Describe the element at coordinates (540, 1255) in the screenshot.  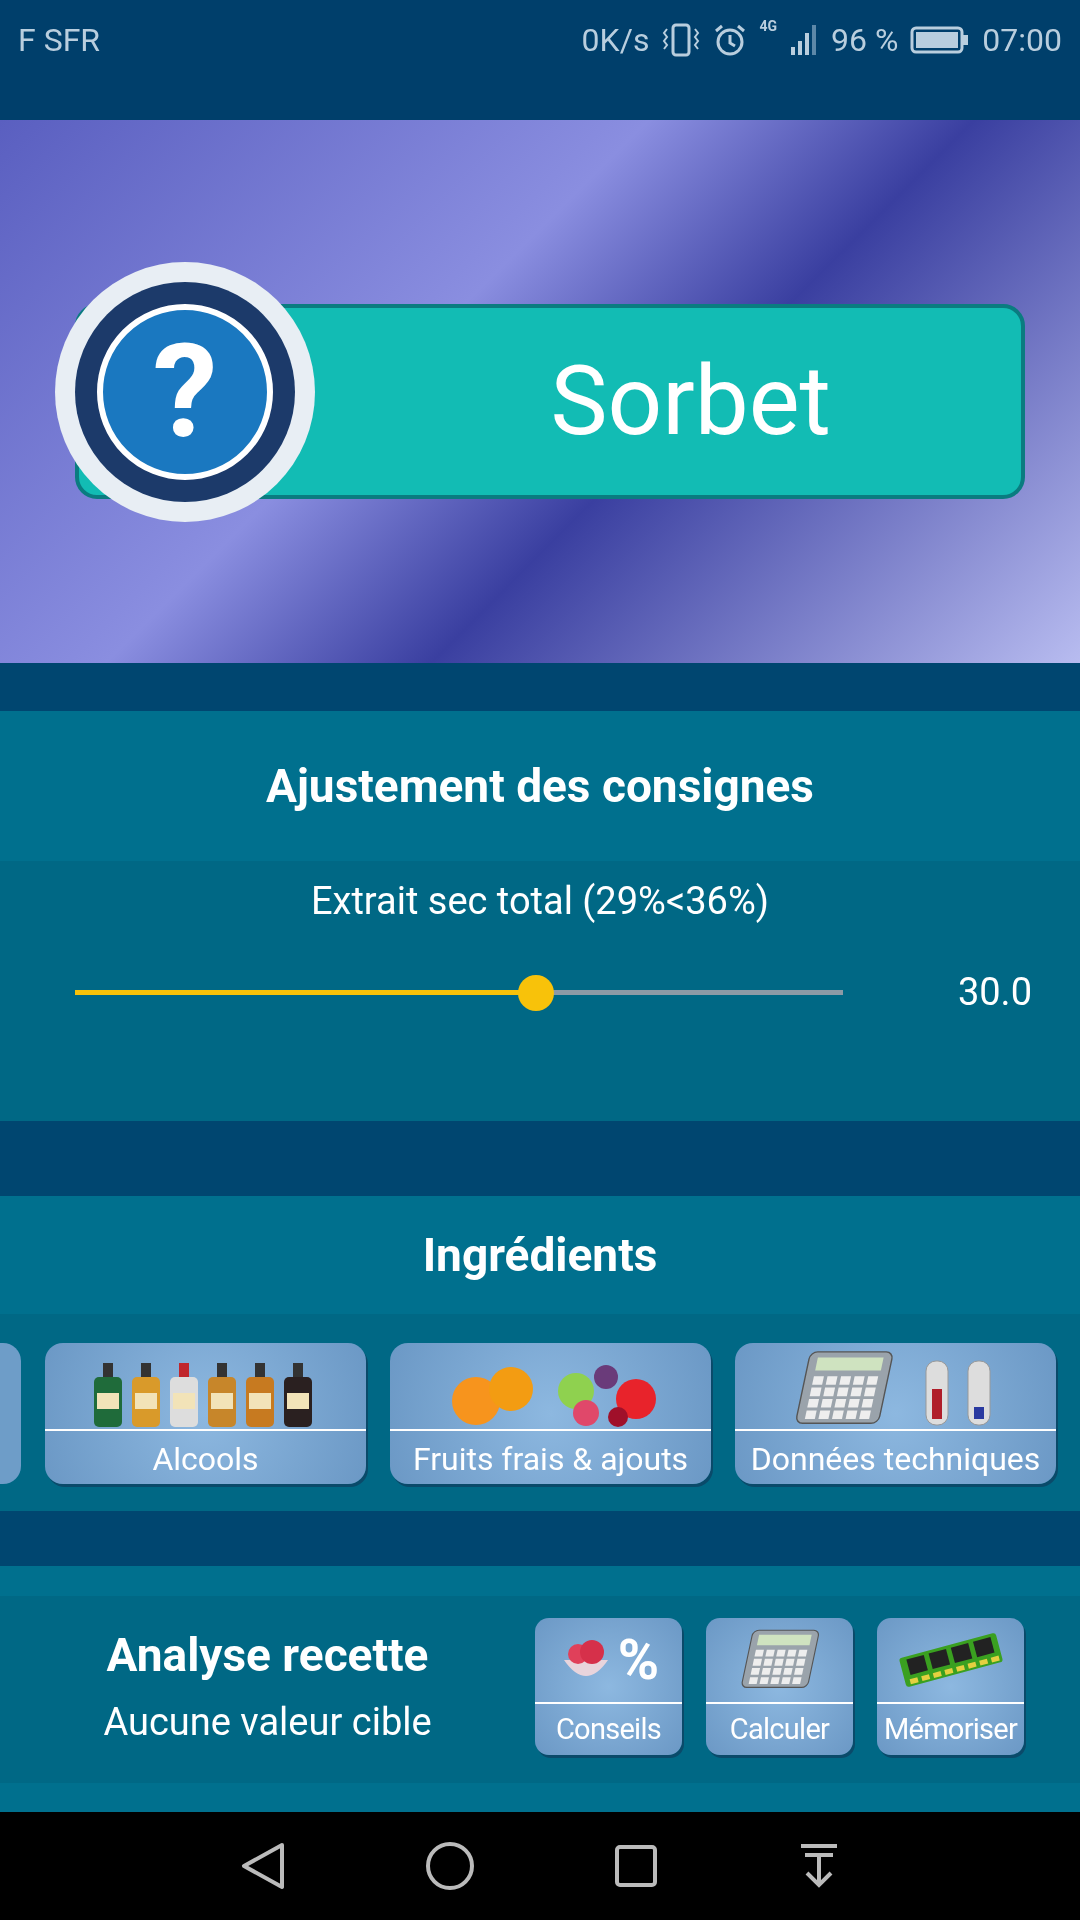
I see `section-title: Ingrédients` at that location.